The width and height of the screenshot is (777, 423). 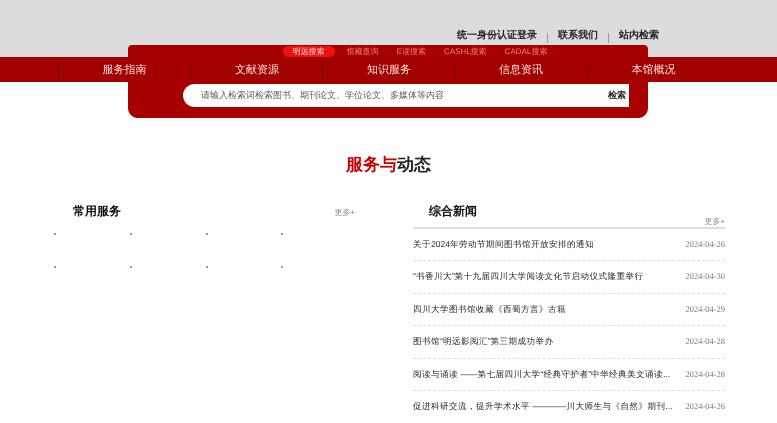 What do you see at coordinates (483, 341) in the screenshot?
I see `news-link: 图书馆“明远影阅汇”第三期成功举办` at bounding box center [483, 341].